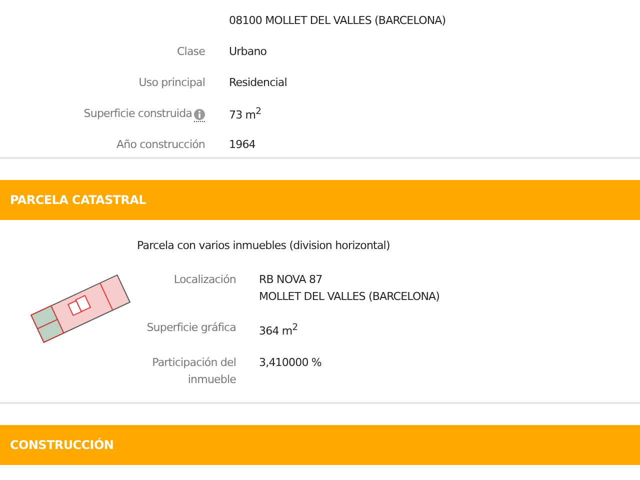 The height and width of the screenshot is (480, 640). I want to click on parcel-description: Parcela con varios inmuebles (division horizontal), so click(263, 246).